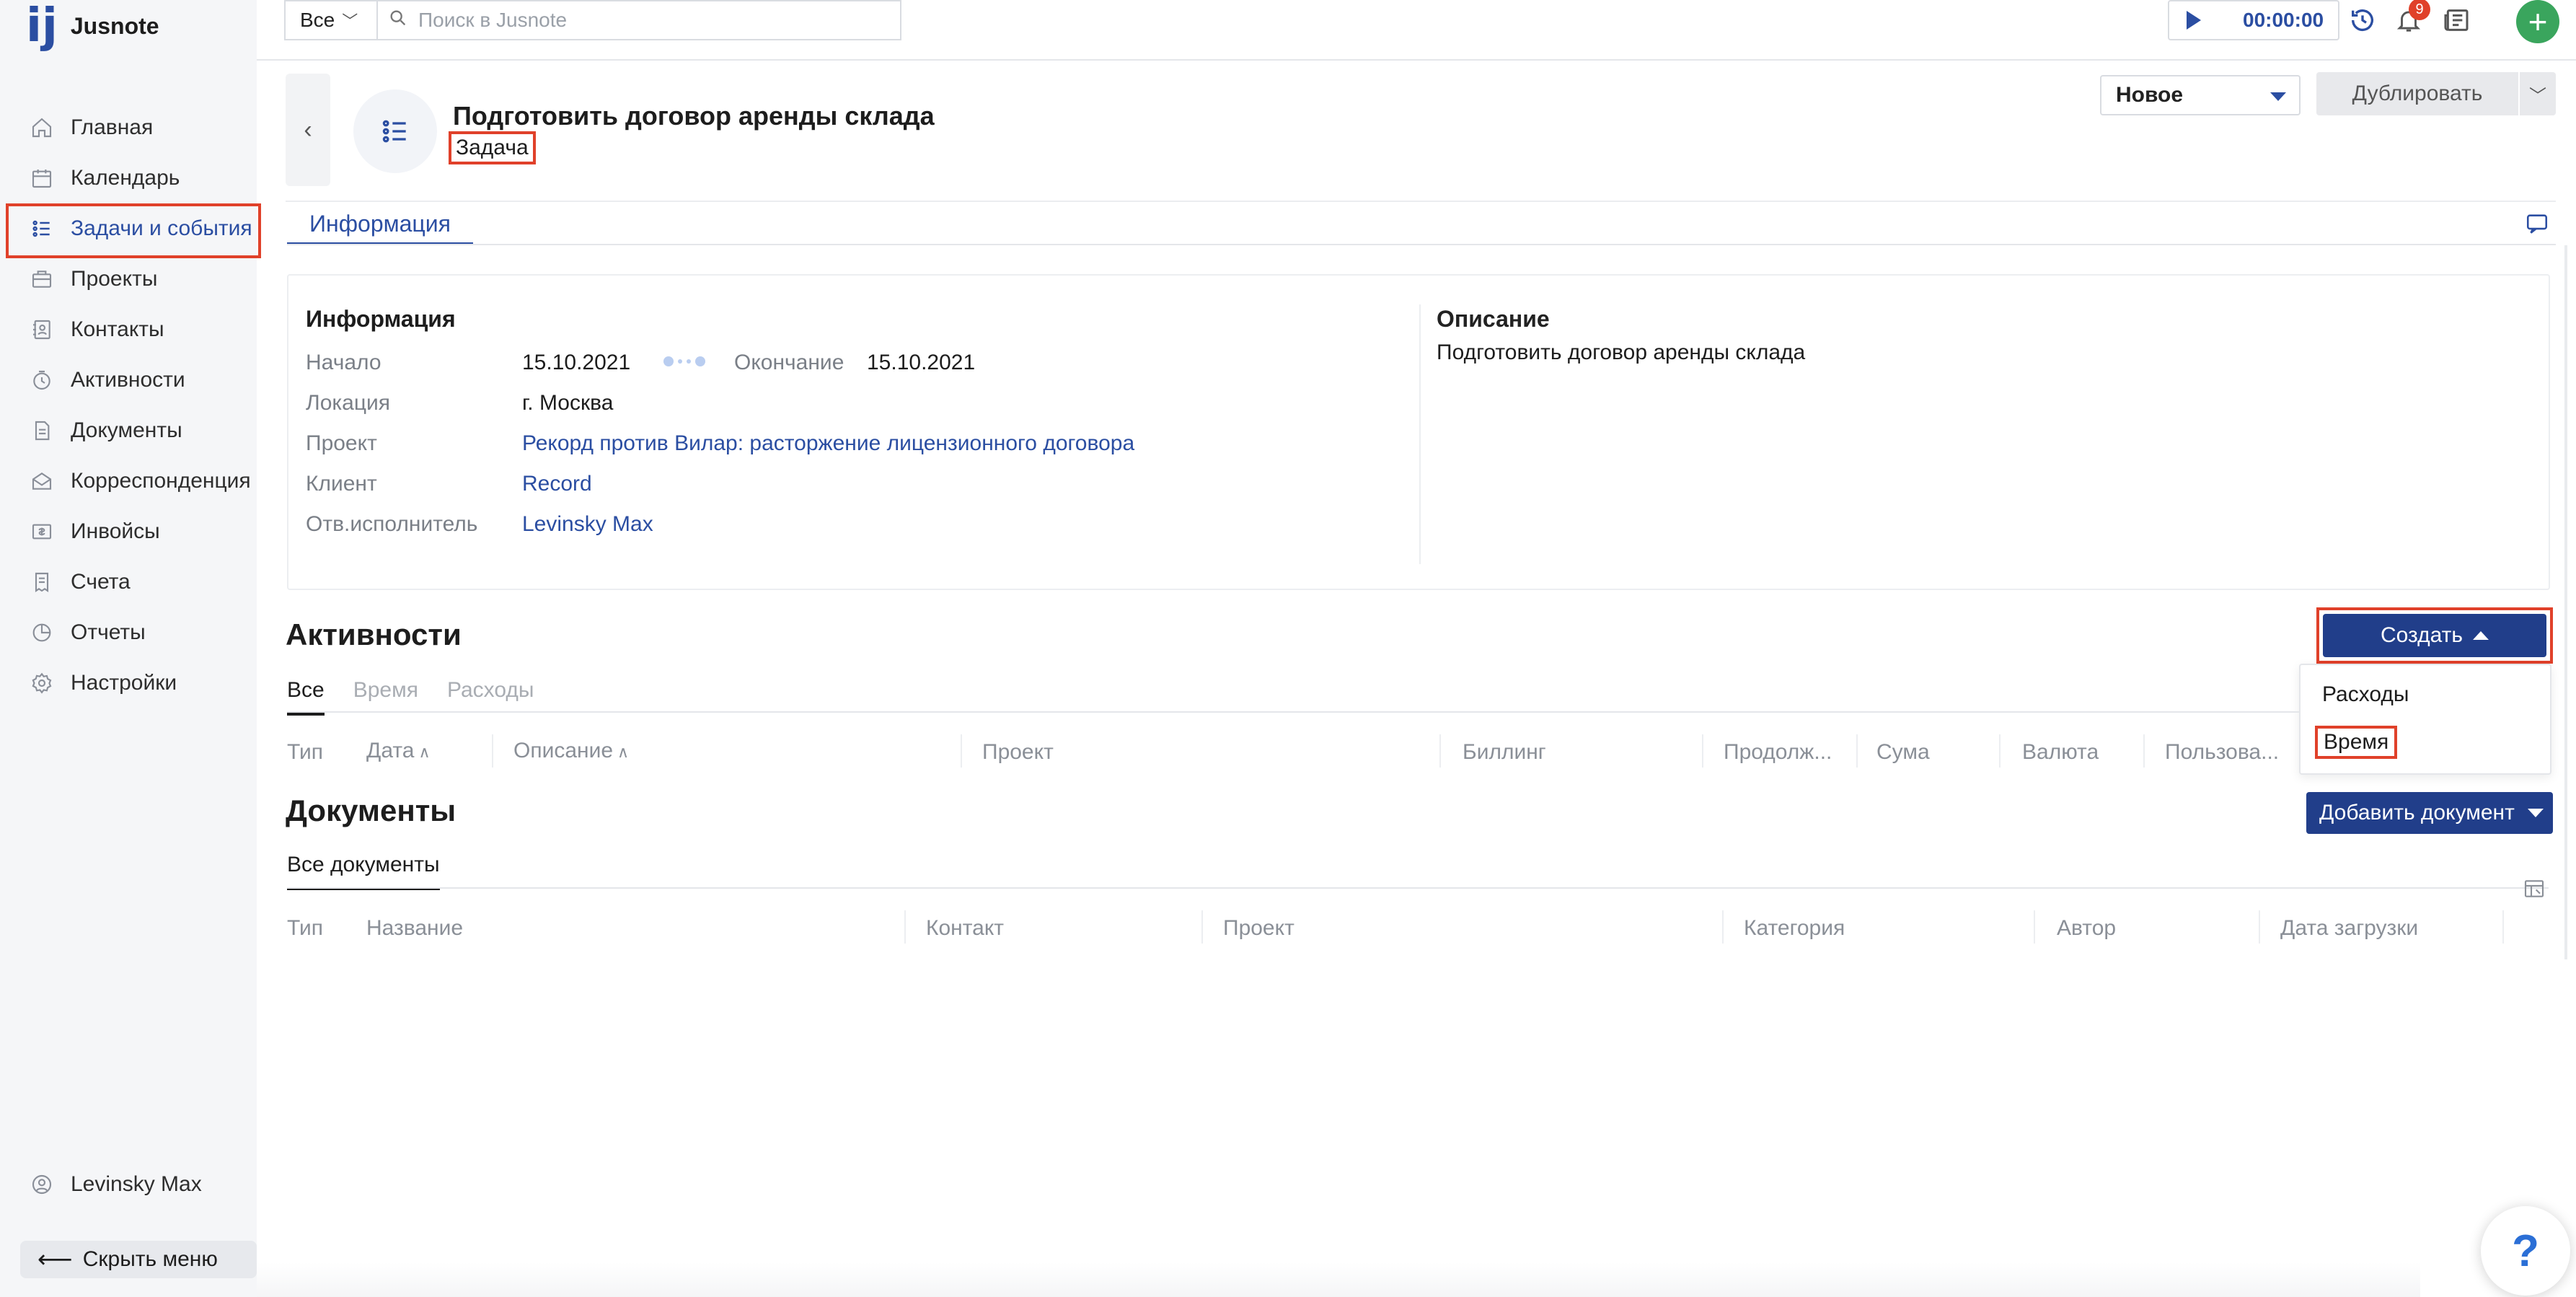 This screenshot has width=2576, height=1297. What do you see at coordinates (306, 697) in the screenshot?
I see `subtab-all: Все` at bounding box center [306, 697].